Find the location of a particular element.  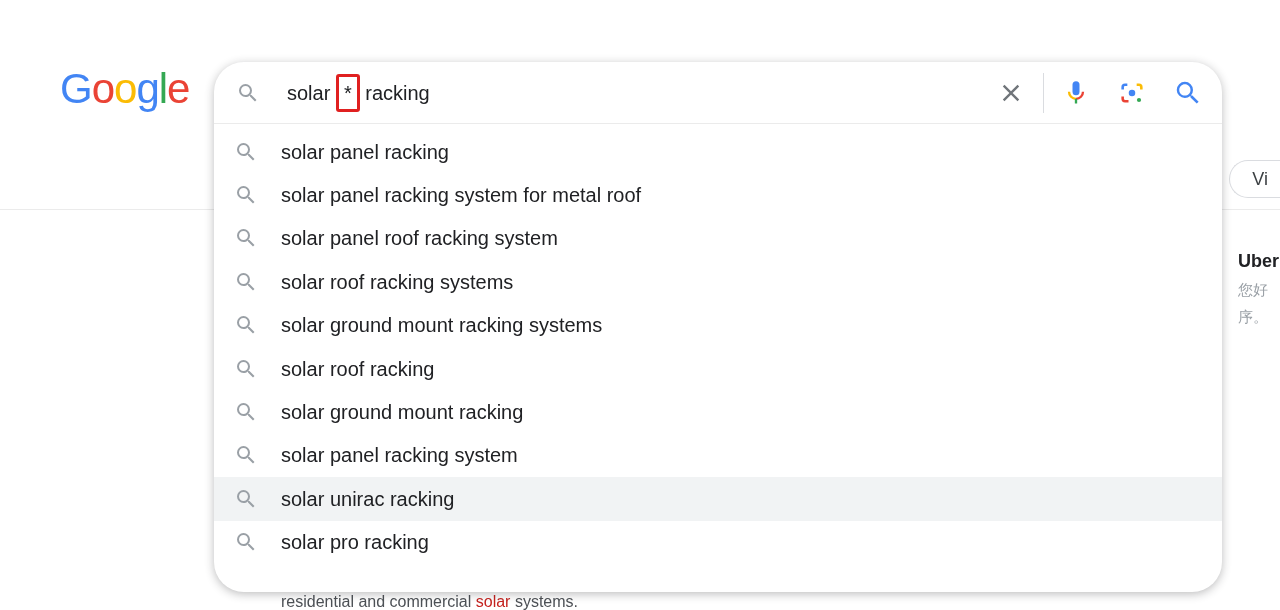

card-text: 您好 is located at coordinates (1253, 290).